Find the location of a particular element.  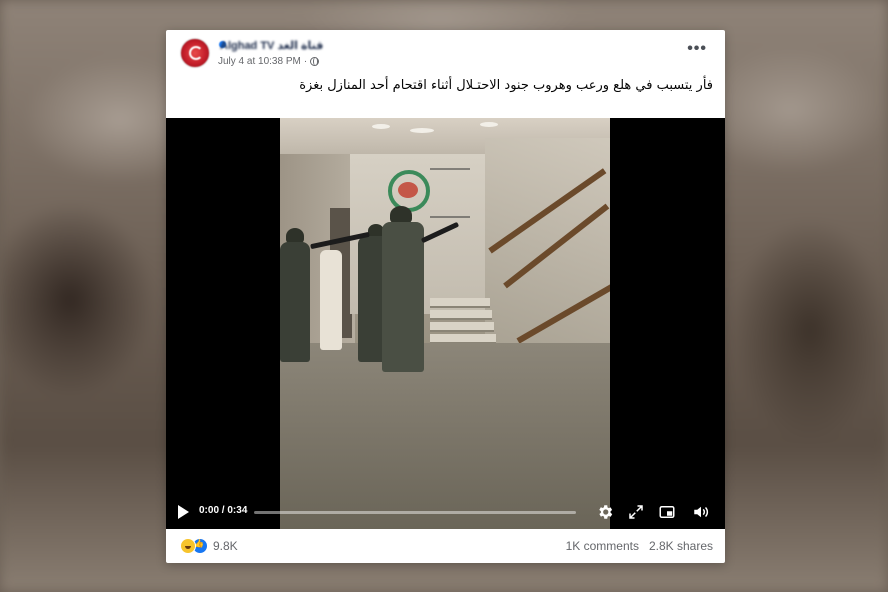

haha-icon is located at coordinates (188, 546).